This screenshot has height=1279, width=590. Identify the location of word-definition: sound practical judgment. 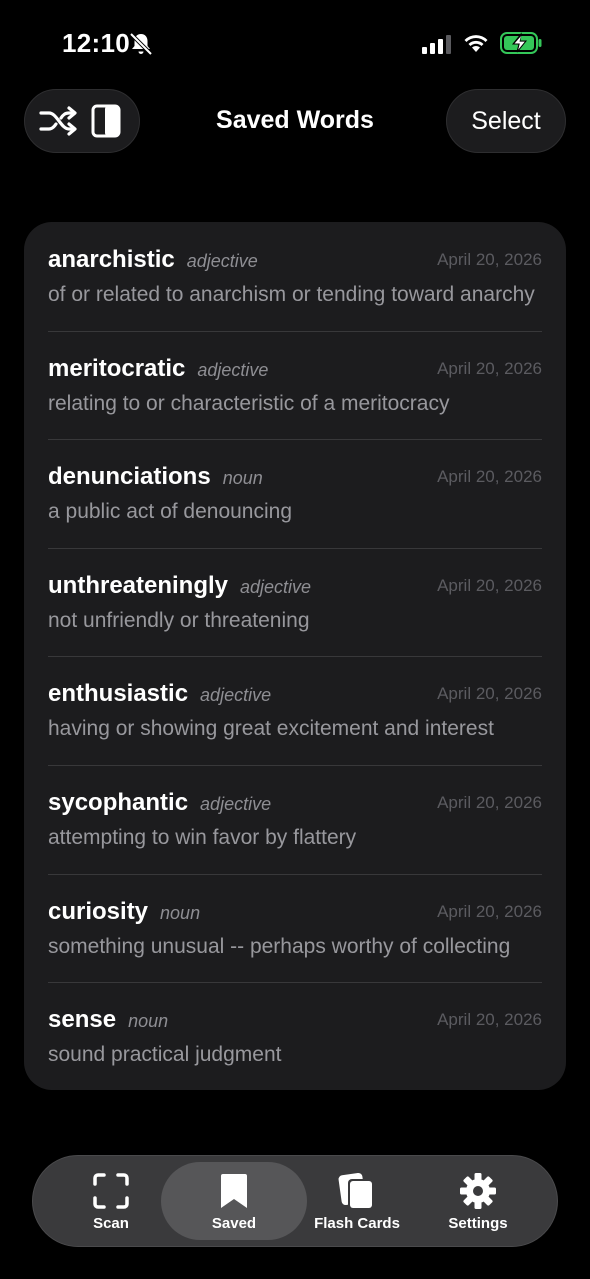
(165, 1055).